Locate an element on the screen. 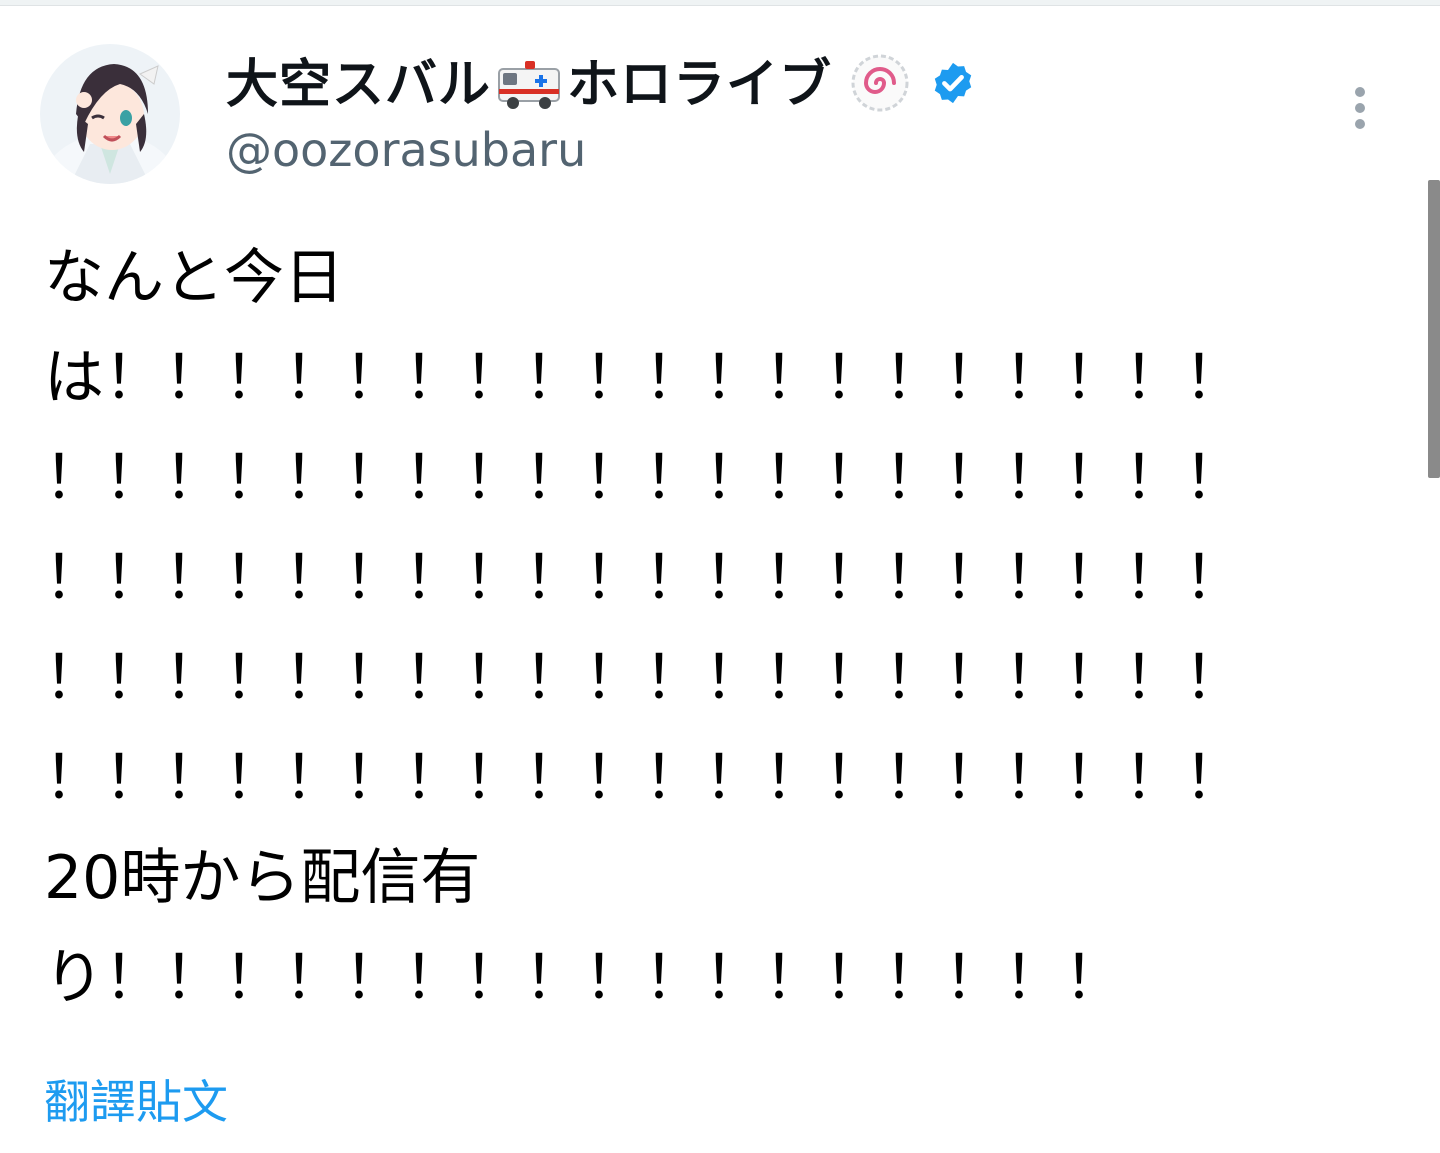 This screenshot has width=1440, height=1153. top-divider is located at coordinates (720, 3).